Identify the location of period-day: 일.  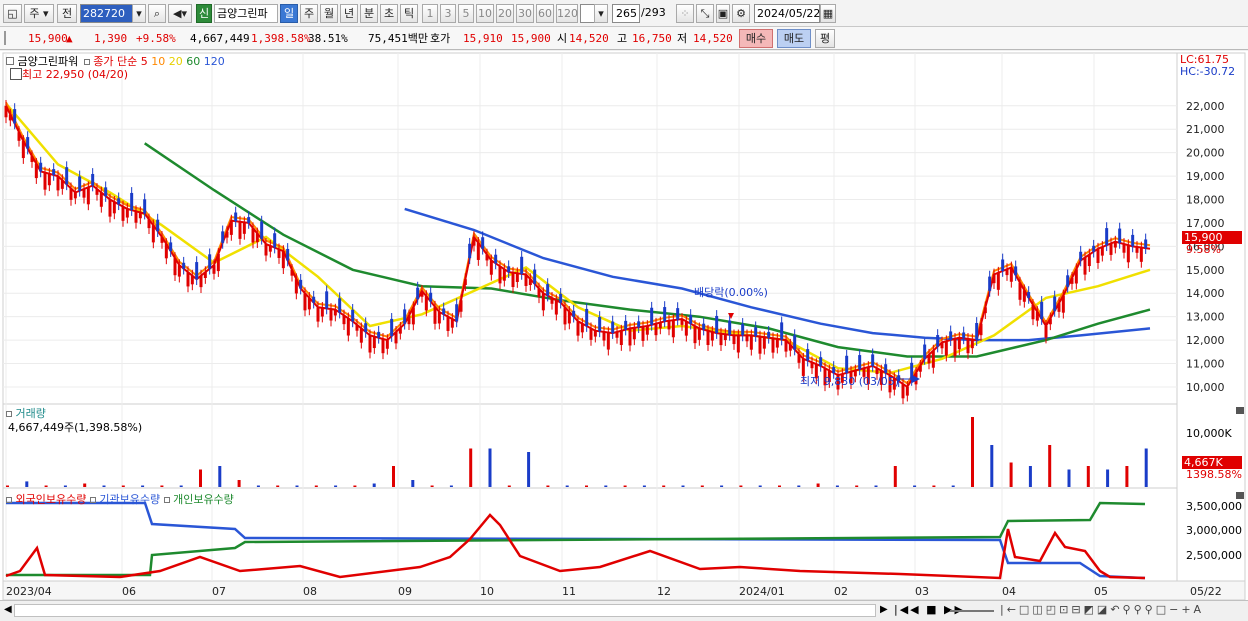
(289, 13).